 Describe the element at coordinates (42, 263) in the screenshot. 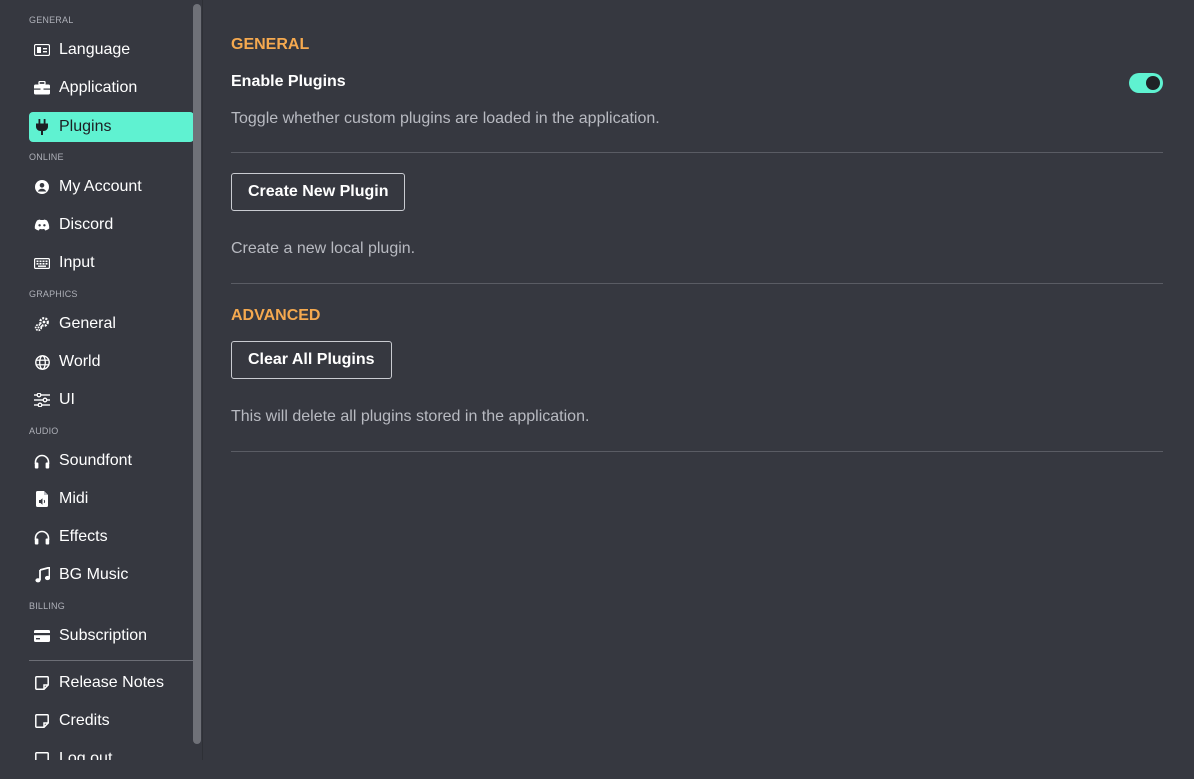

I see `keyboard-icon` at that location.